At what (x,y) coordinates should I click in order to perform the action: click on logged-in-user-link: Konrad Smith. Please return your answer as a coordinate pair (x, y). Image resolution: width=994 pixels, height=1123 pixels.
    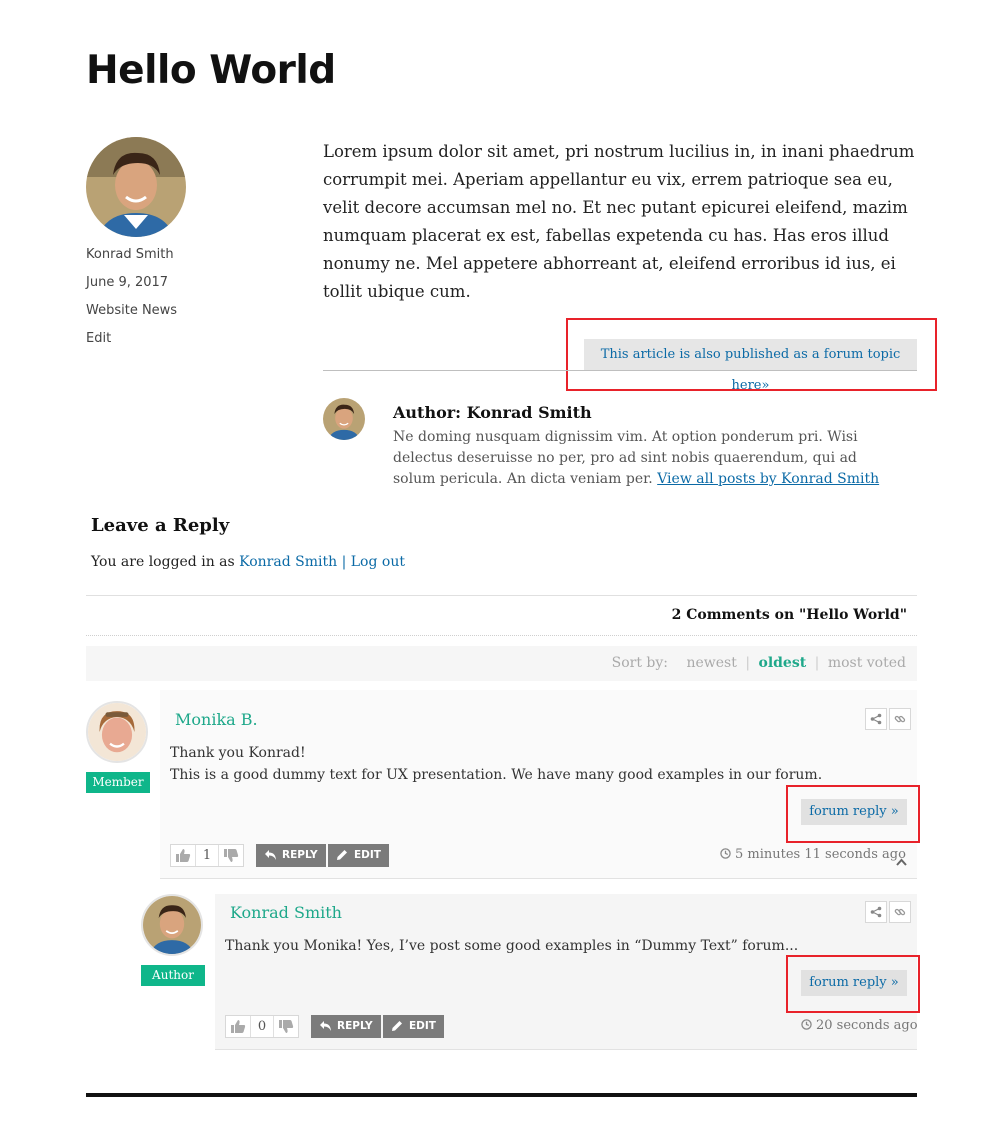
    Looking at the image, I should click on (288, 562).